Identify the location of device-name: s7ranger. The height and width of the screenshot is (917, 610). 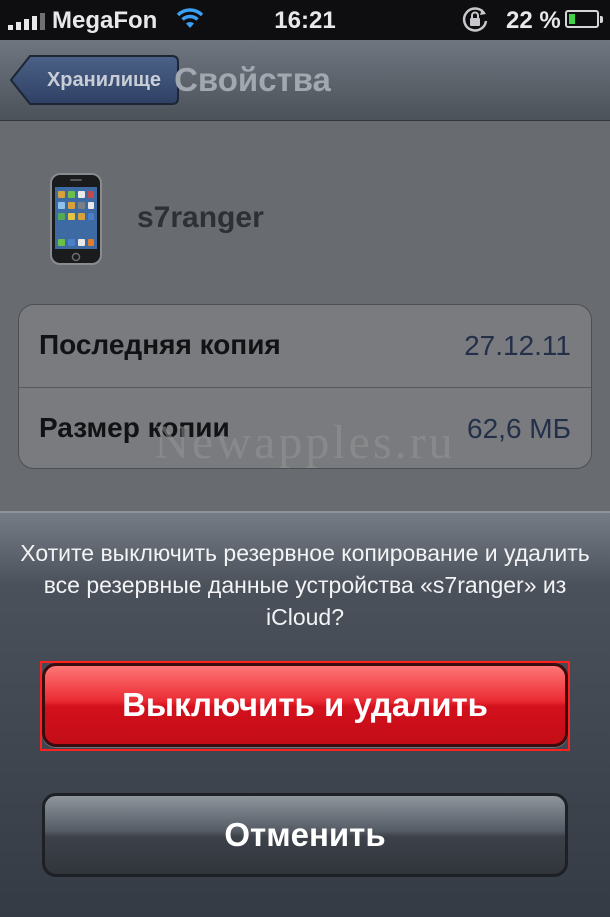
(200, 217).